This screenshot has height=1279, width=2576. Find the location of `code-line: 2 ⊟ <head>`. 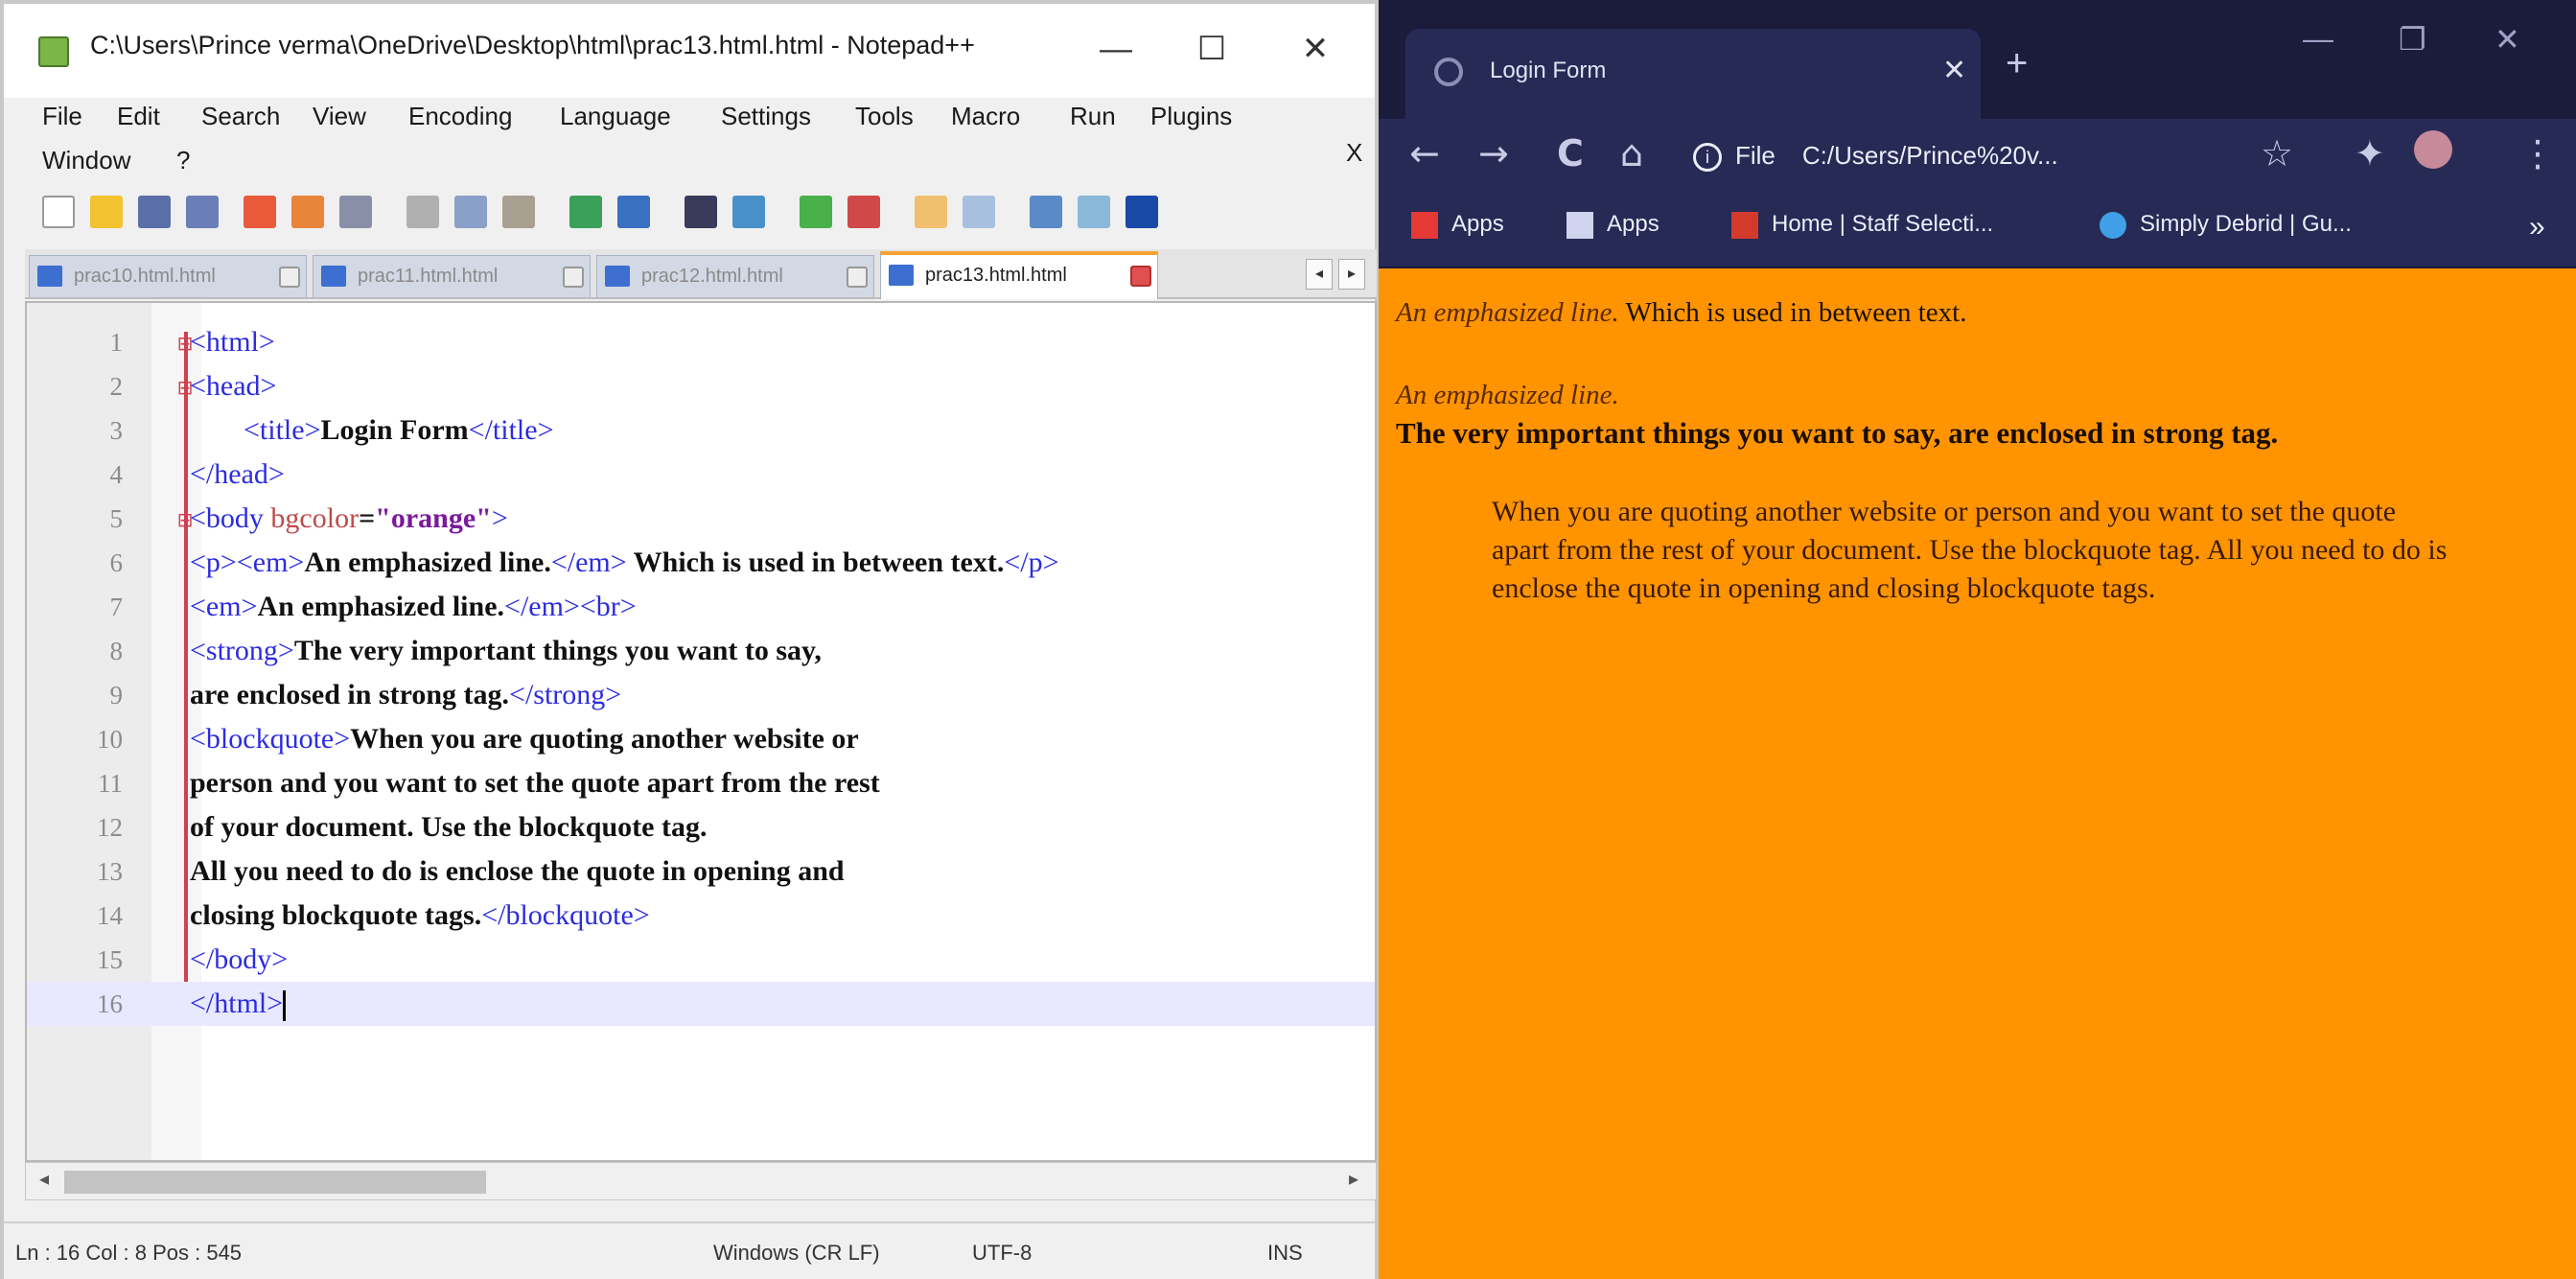

code-line: 2 ⊟ <head> is located at coordinates (701, 386).